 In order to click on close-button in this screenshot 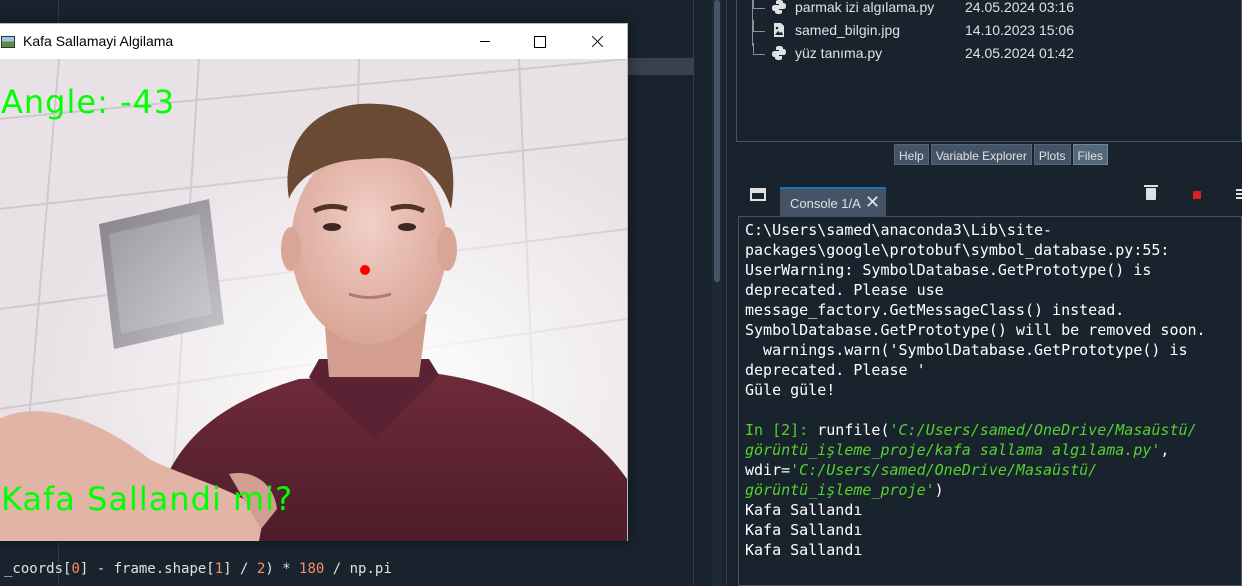, I will do `click(597, 41)`.